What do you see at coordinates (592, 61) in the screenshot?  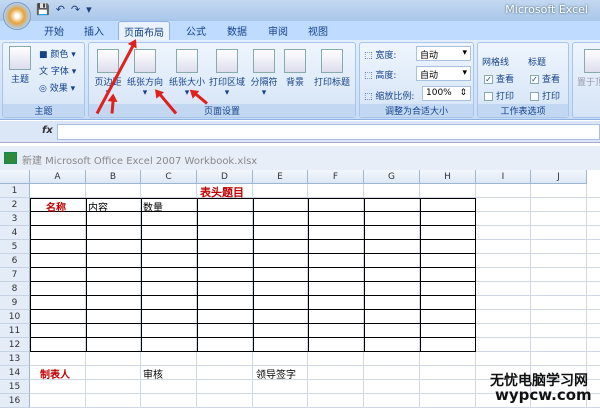 I see `bring-to-front-icon` at bounding box center [592, 61].